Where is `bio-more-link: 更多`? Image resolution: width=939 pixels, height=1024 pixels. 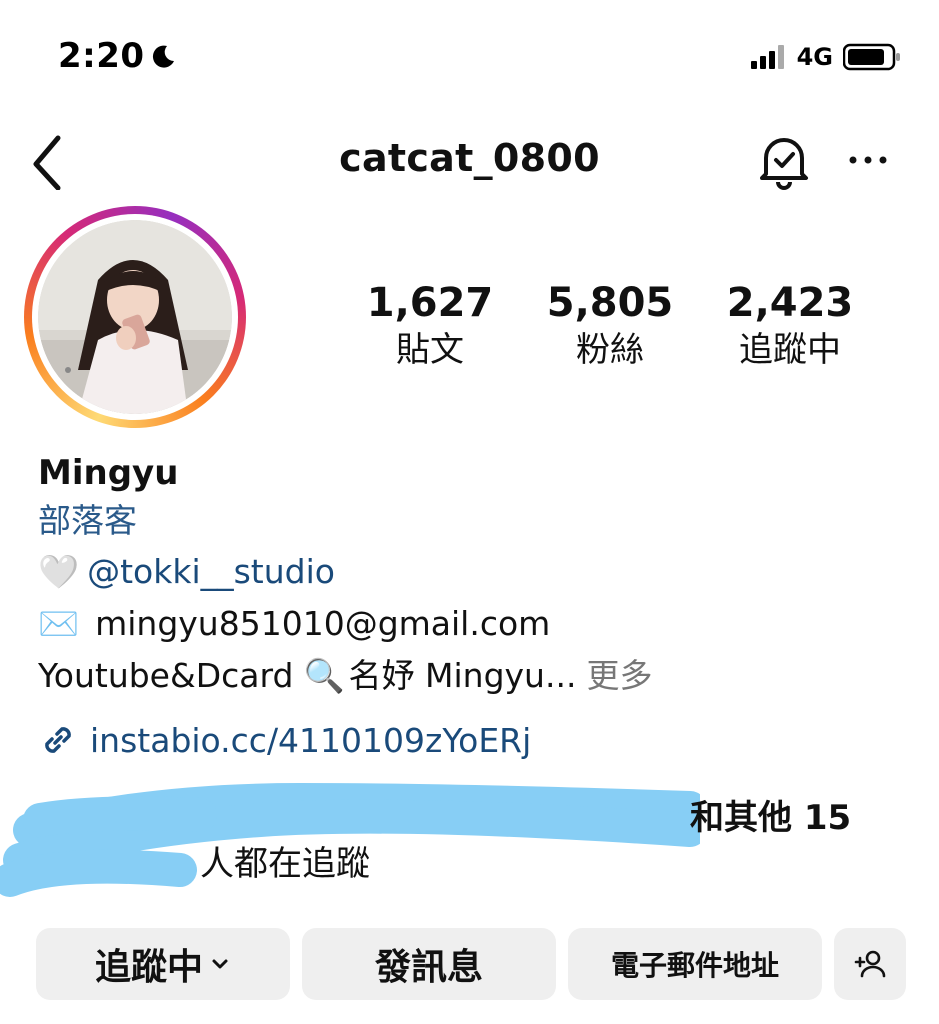
bio-more-link: 更多 is located at coordinates (619, 676).